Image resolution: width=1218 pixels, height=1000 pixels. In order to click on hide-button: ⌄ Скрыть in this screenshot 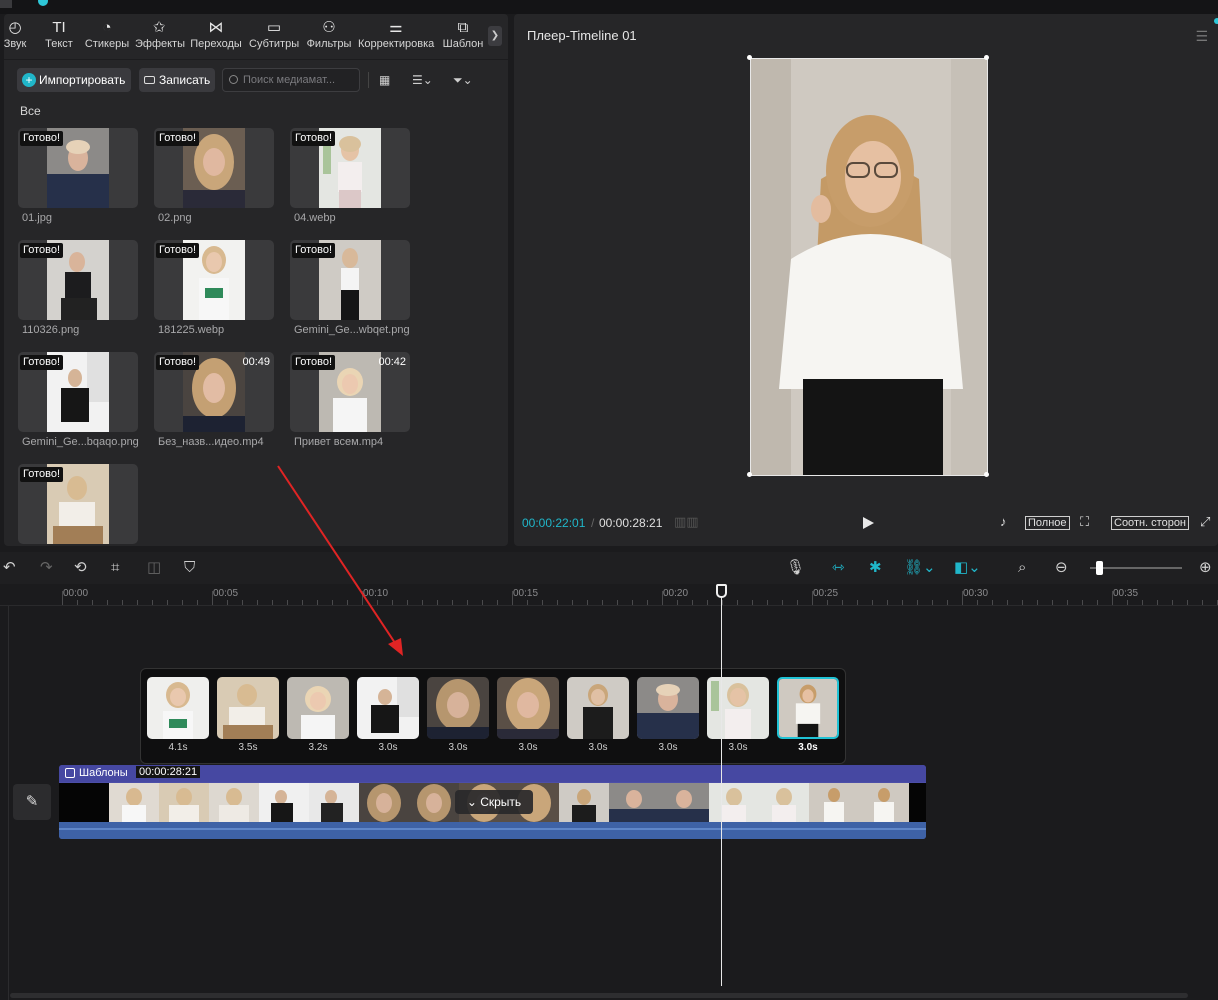, I will do `click(494, 802)`.